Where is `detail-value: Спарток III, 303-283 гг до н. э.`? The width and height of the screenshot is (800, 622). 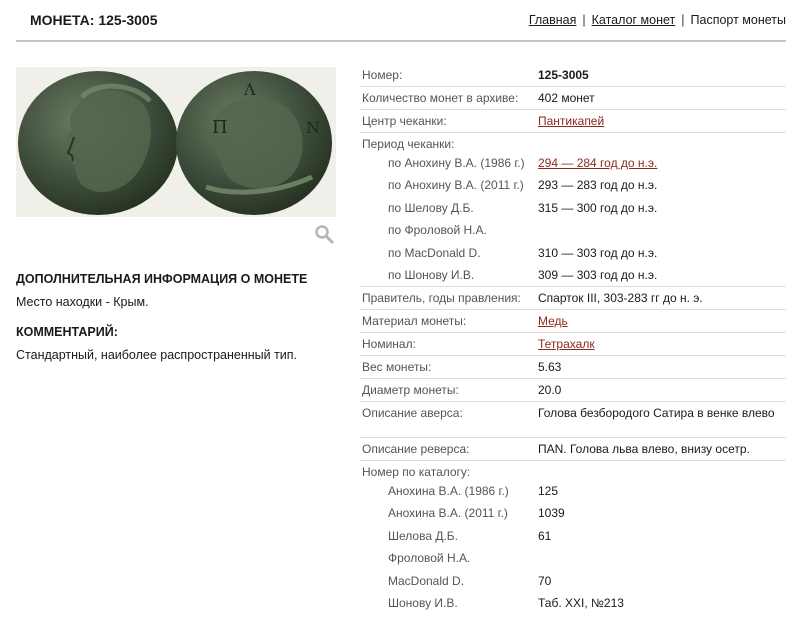
detail-value: Спарток III, 303-283 гг до н. э. is located at coordinates (620, 297).